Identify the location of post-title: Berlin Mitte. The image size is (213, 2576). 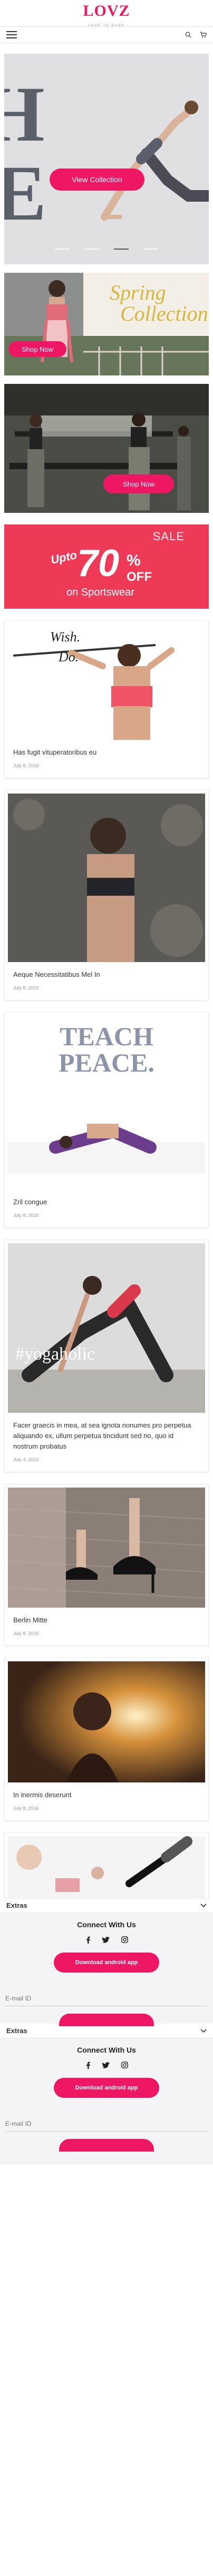
(106, 1617).